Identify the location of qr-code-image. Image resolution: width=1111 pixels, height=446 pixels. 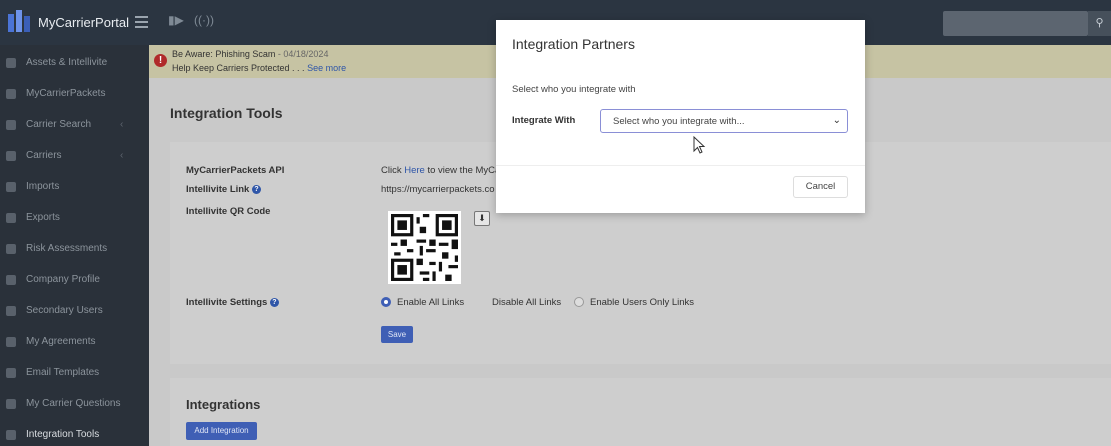
(424, 247).